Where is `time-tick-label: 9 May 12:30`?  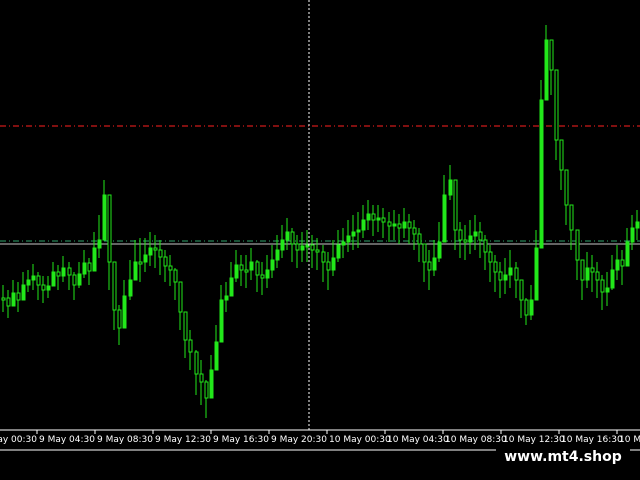
time-tick-label: 9 May 12:30 is located at coordinates (183, 440).